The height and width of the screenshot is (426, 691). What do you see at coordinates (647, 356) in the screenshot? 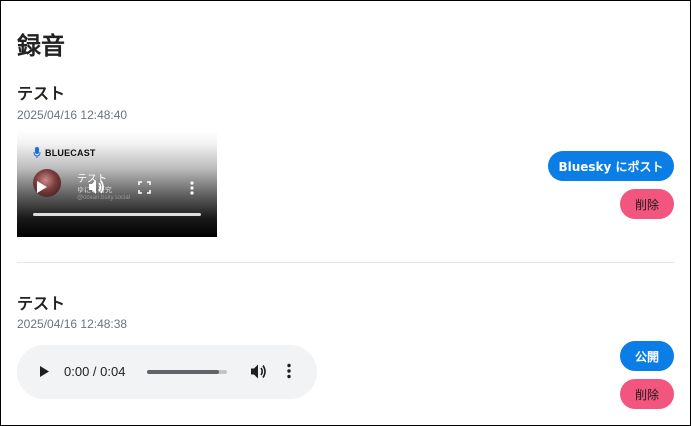
I see `publish-button: 公開` at bounding box center [647, 356].